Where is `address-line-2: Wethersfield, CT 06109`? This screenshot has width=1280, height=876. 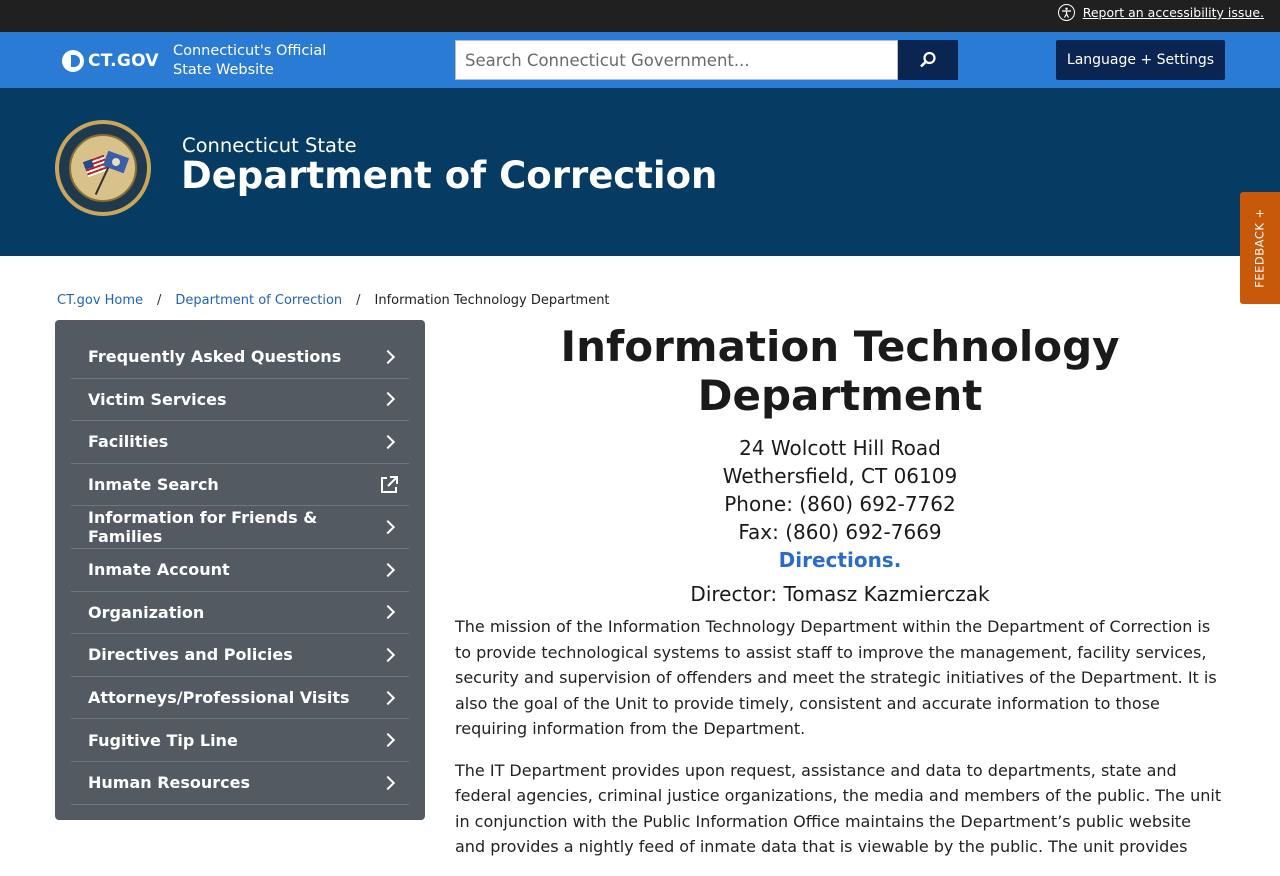 address-line-2: Wethersfield, CT 06109 is located at coordinates (840, 476).